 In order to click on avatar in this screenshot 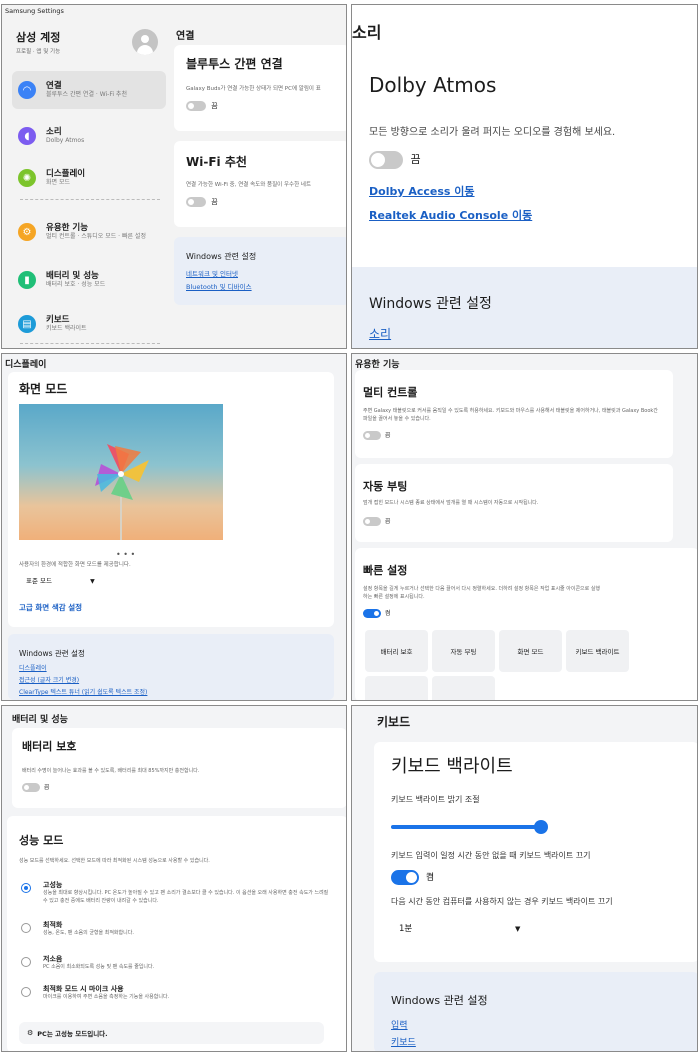, I will do `click(145, 42)`.